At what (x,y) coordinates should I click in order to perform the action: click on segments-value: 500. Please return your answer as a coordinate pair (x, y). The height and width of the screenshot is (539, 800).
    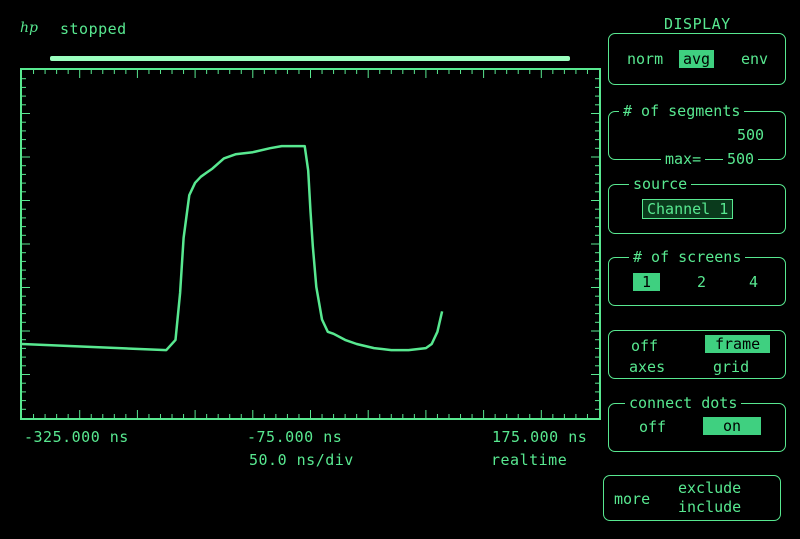
    Looking at the image, I should click on (750, 135).